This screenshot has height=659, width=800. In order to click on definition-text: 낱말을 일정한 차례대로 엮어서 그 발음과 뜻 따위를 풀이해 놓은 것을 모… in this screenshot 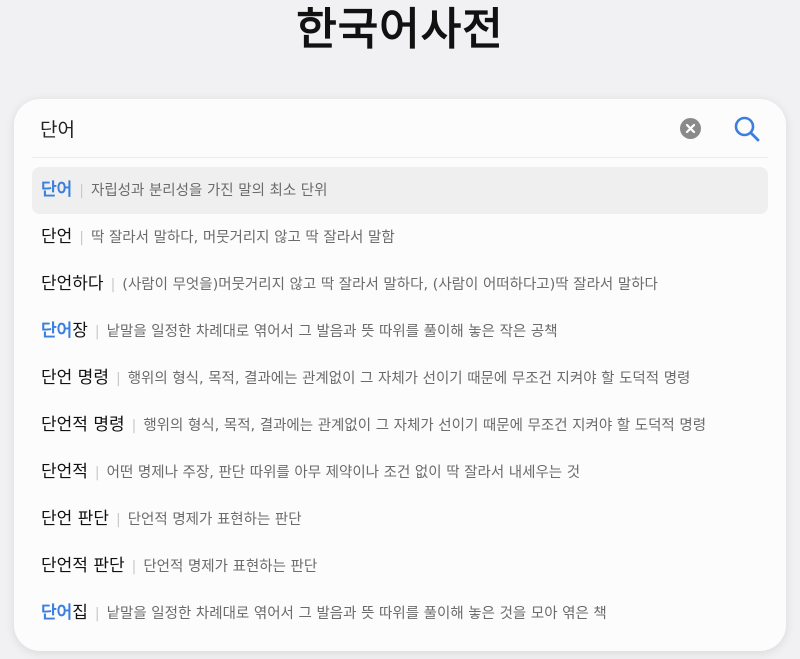, I will do `click(356, 614)`.